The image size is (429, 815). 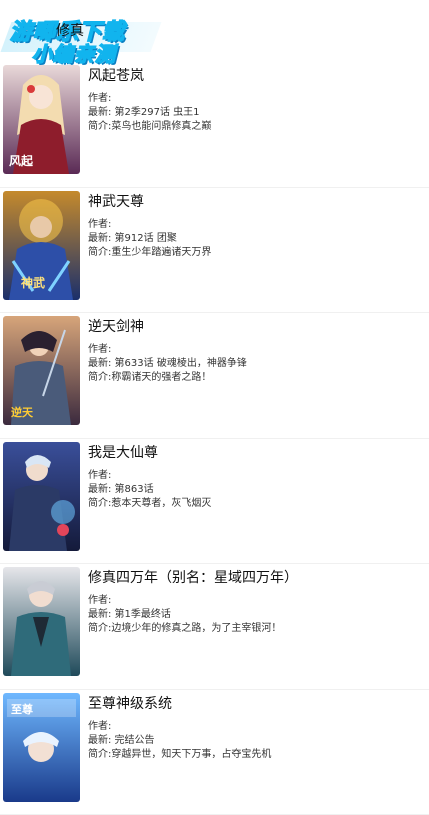 What do you see at coordinates (255, 578) in the screenshot?
I see `comic-title: 修真四万年（别名：星域四万年）` at bounding box center [255, 578].